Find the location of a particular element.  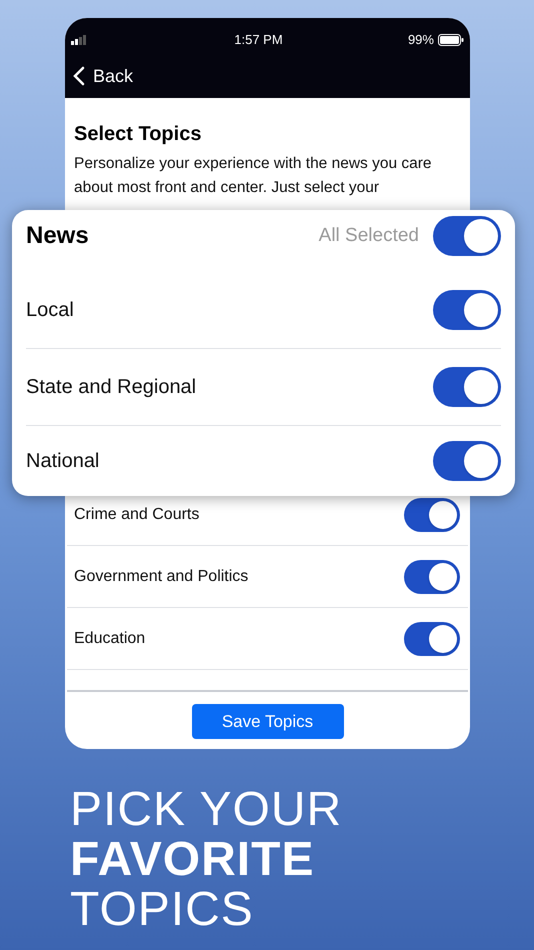

back-button: Back is located at coordinates (103, 76).